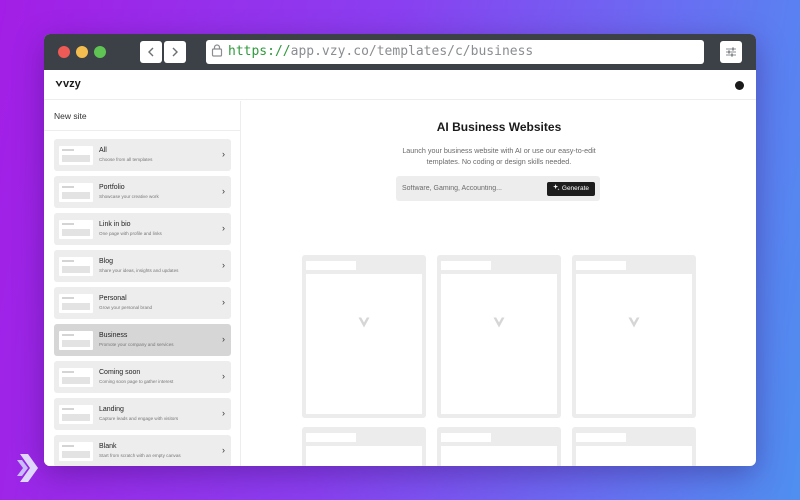 The height and width of the screenshot is (500, 800). What do you see at coordinates (106, 261) in the screenshot?
I see `template-category-name: Blog` at bounding box center [106, 261].